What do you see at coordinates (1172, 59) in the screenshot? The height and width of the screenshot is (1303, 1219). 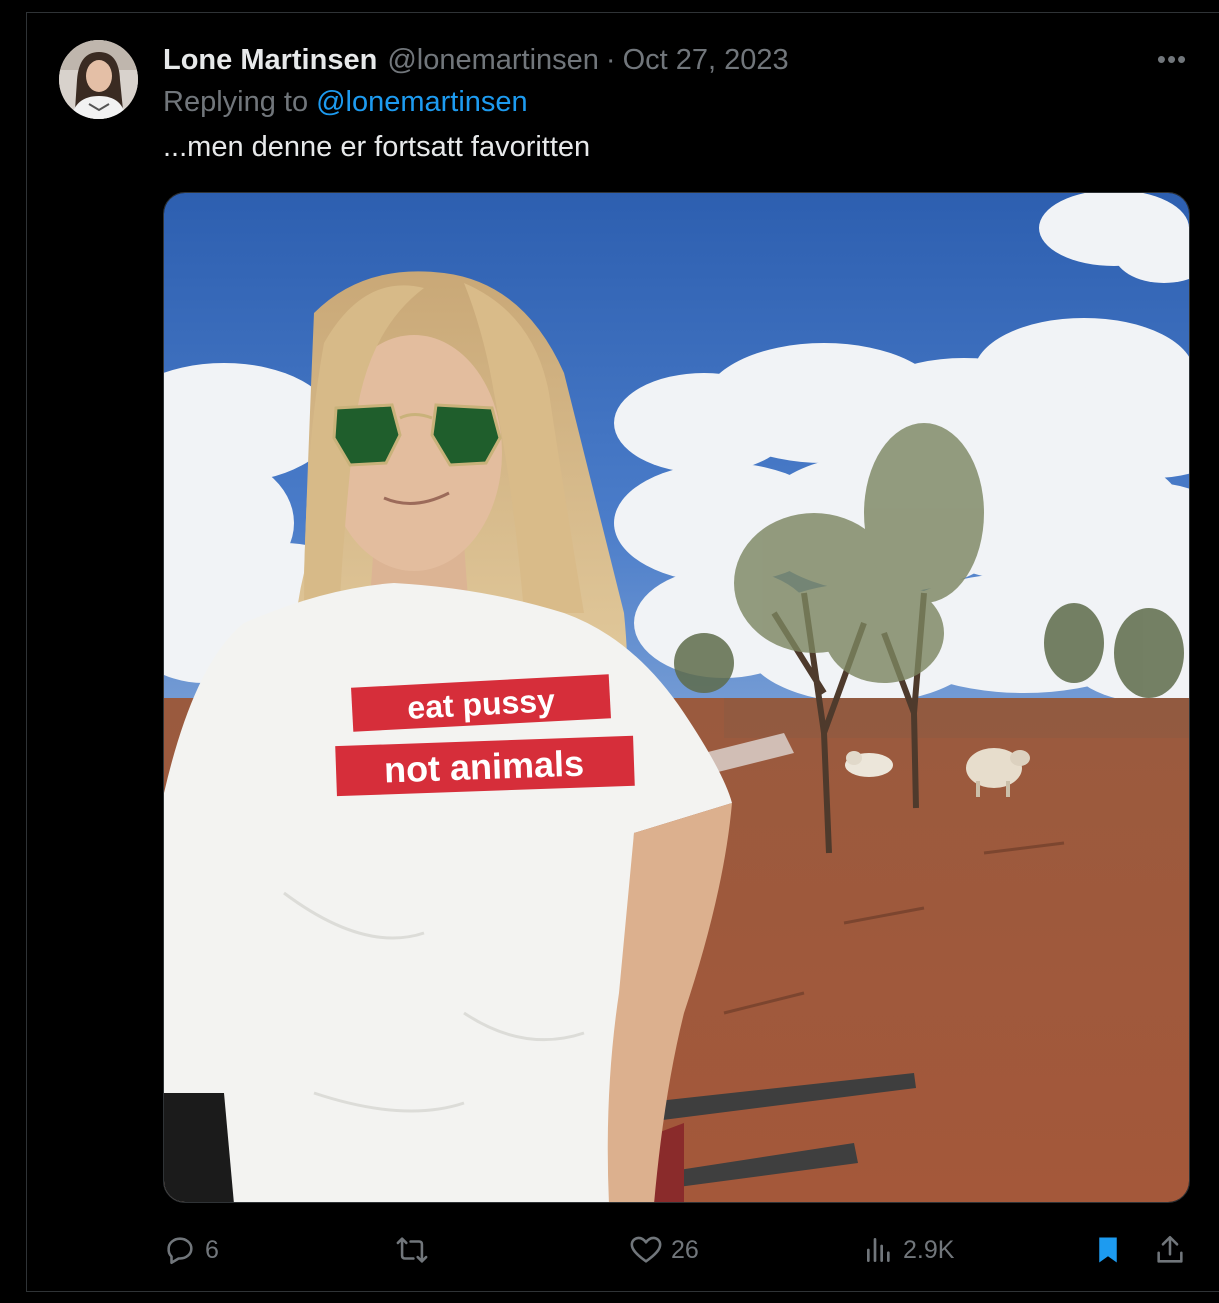 I see `more-icon: •••` at bounding box center [1172, 59].